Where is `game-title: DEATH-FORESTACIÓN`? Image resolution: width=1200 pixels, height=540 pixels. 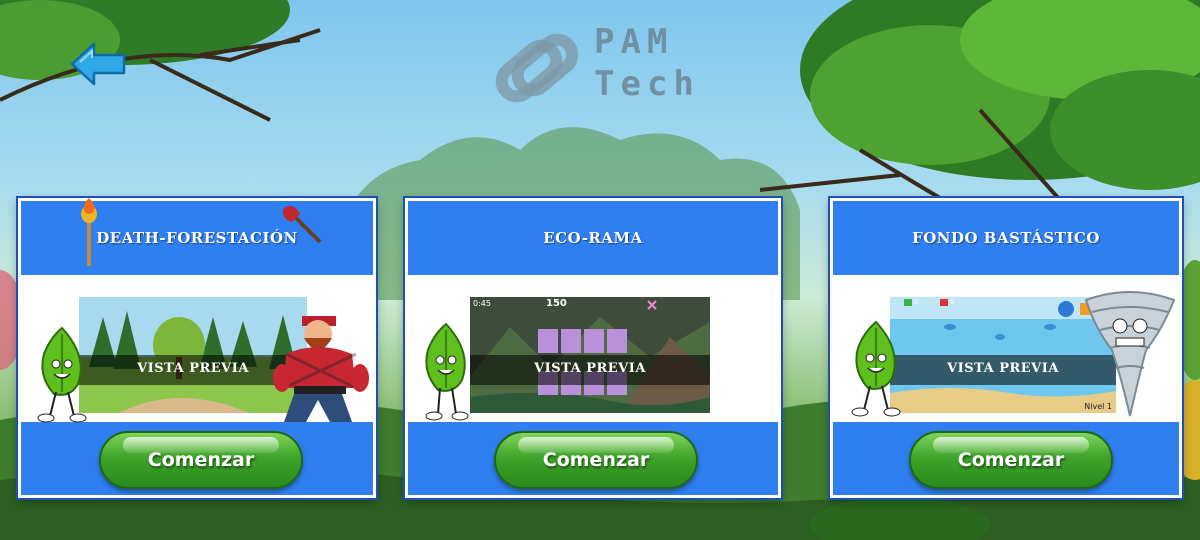
game-title: DEATH-FORESTACIÓN is located at coordinates (197, 238).